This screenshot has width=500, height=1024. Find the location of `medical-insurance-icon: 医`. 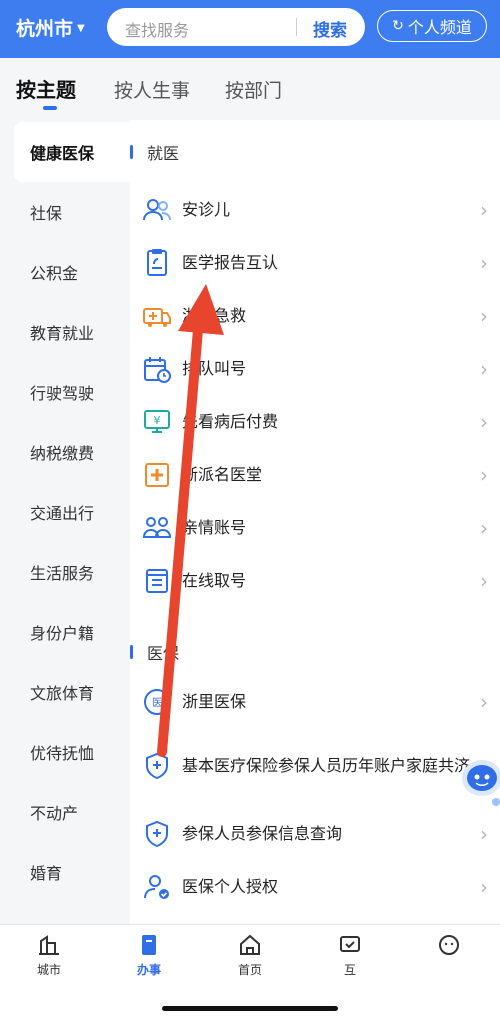

medical-insurance-icon: 医 is located at coordinates (157, 702).